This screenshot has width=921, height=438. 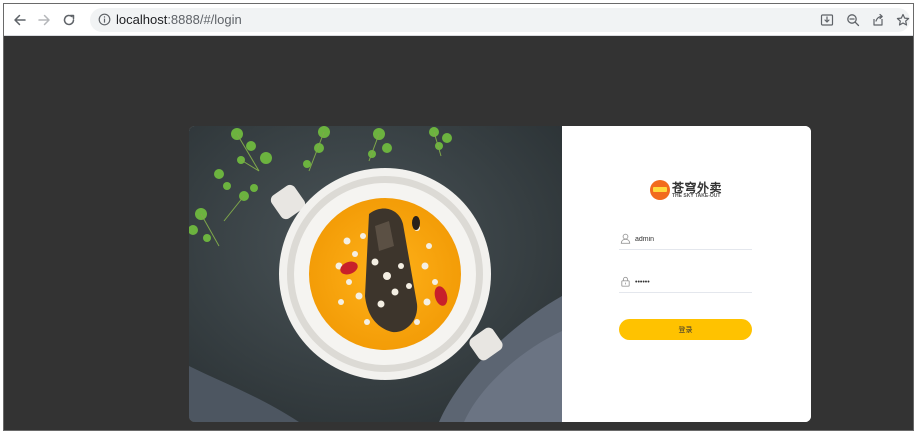 I want to click on arrow-left-icon, so click(x=20, y=20).